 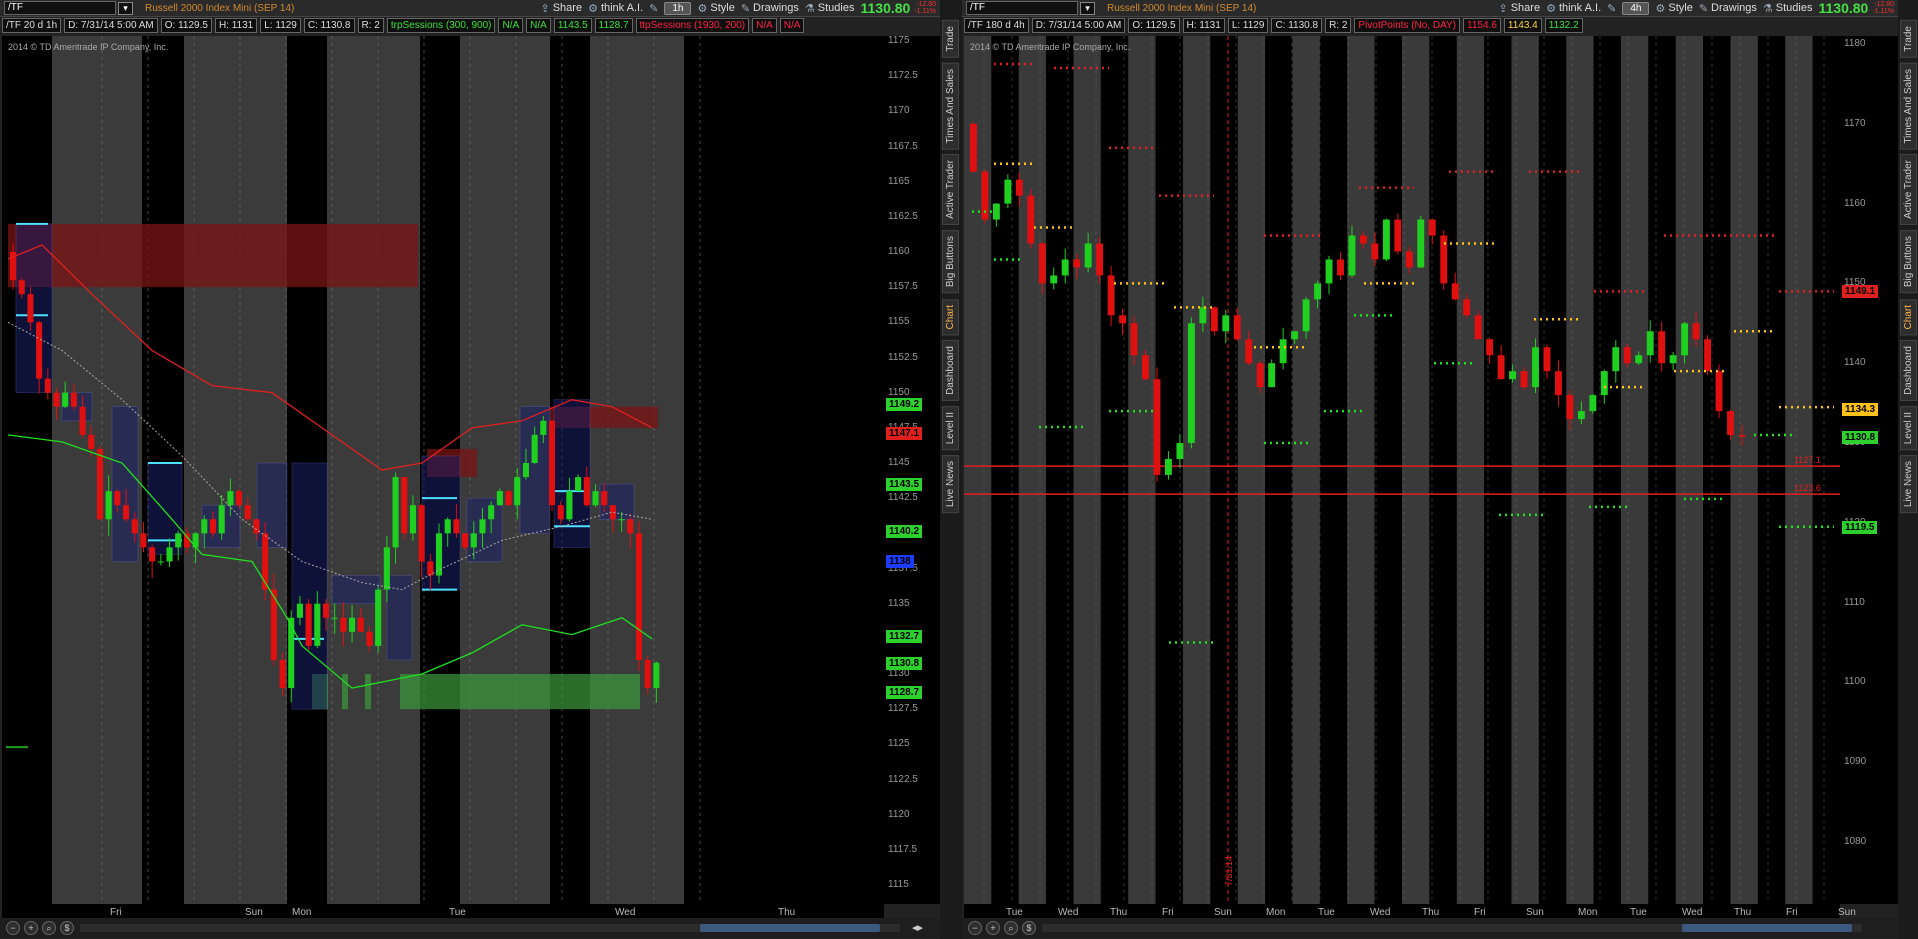 What do you see at coordinates (975, 928) in the screenshot?
I see `right-zoom-out-icon: −` at bounding box center [975, 928].